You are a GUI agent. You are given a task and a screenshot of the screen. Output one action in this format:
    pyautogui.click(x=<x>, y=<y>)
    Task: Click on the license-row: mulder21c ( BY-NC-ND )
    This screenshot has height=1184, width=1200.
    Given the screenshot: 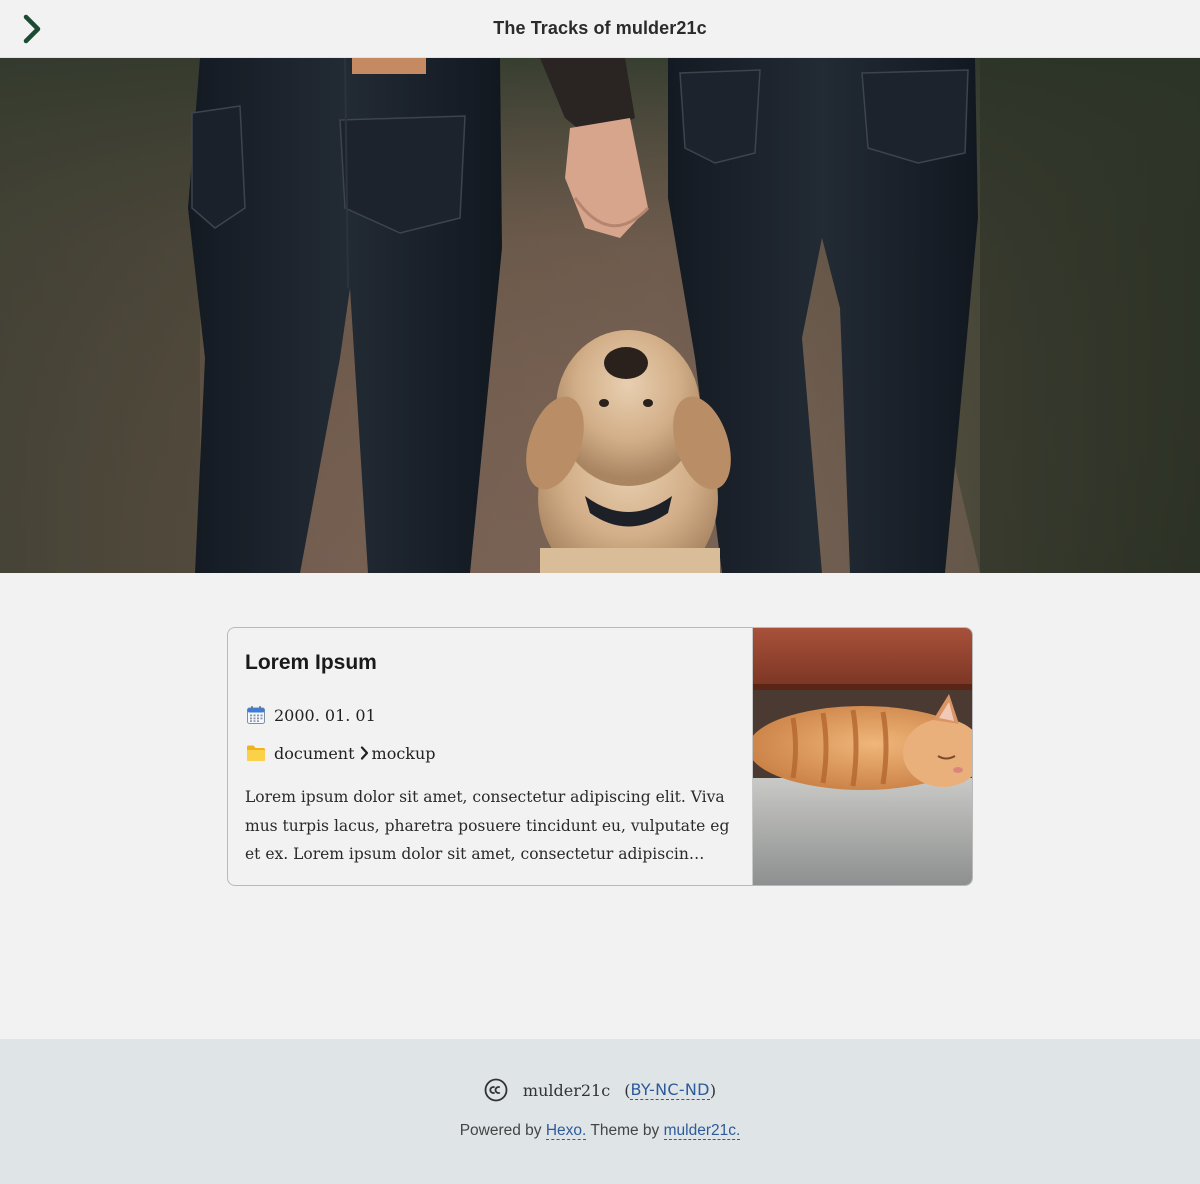 What is the action you would take?
    pyautogui.click(x=600, y=1090)
    